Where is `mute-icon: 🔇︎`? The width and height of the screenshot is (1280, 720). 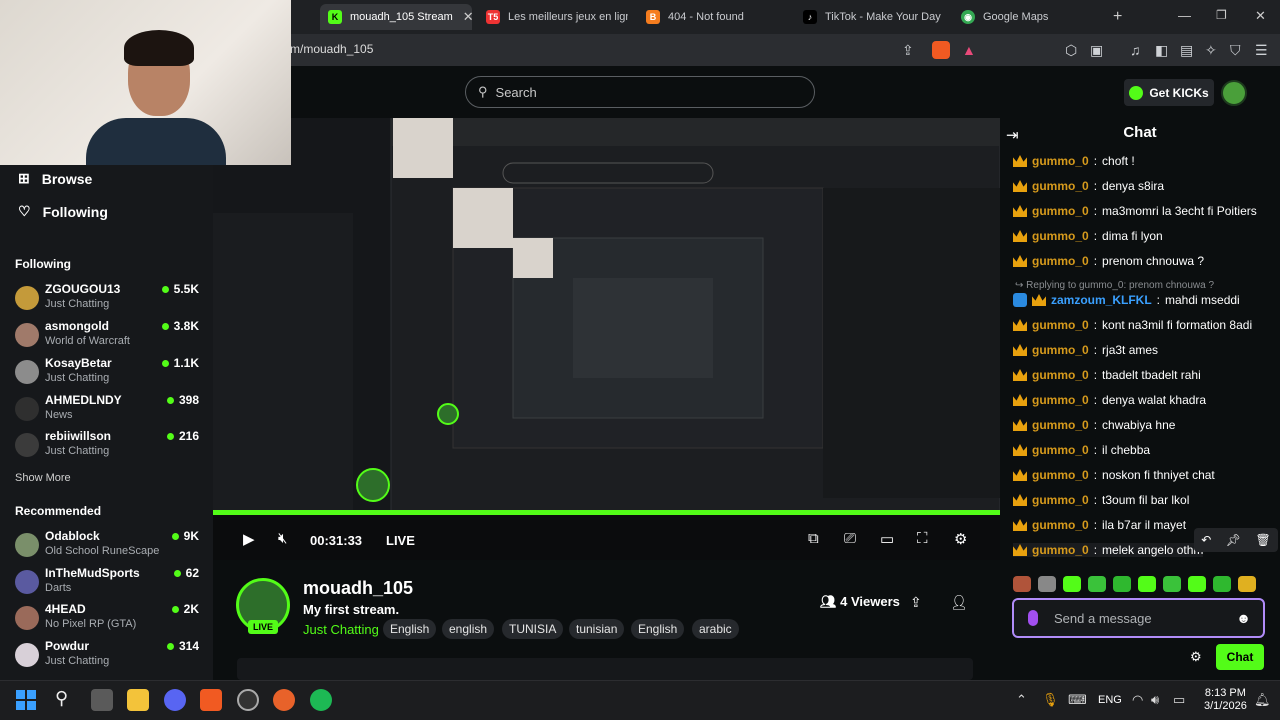
mute-icon: 🔇︎ is located at coordinates (282, 538).